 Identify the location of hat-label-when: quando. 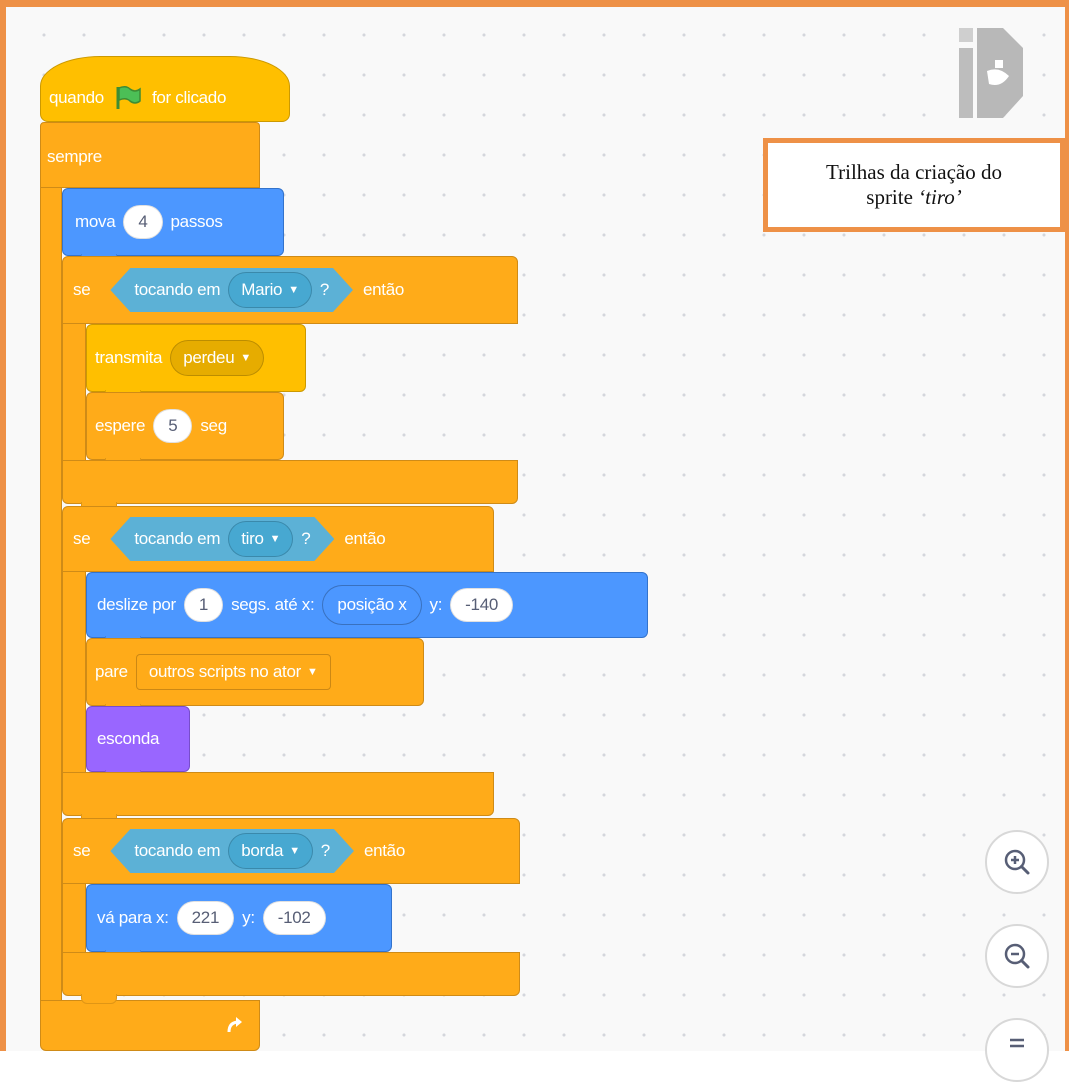
(76, 97).